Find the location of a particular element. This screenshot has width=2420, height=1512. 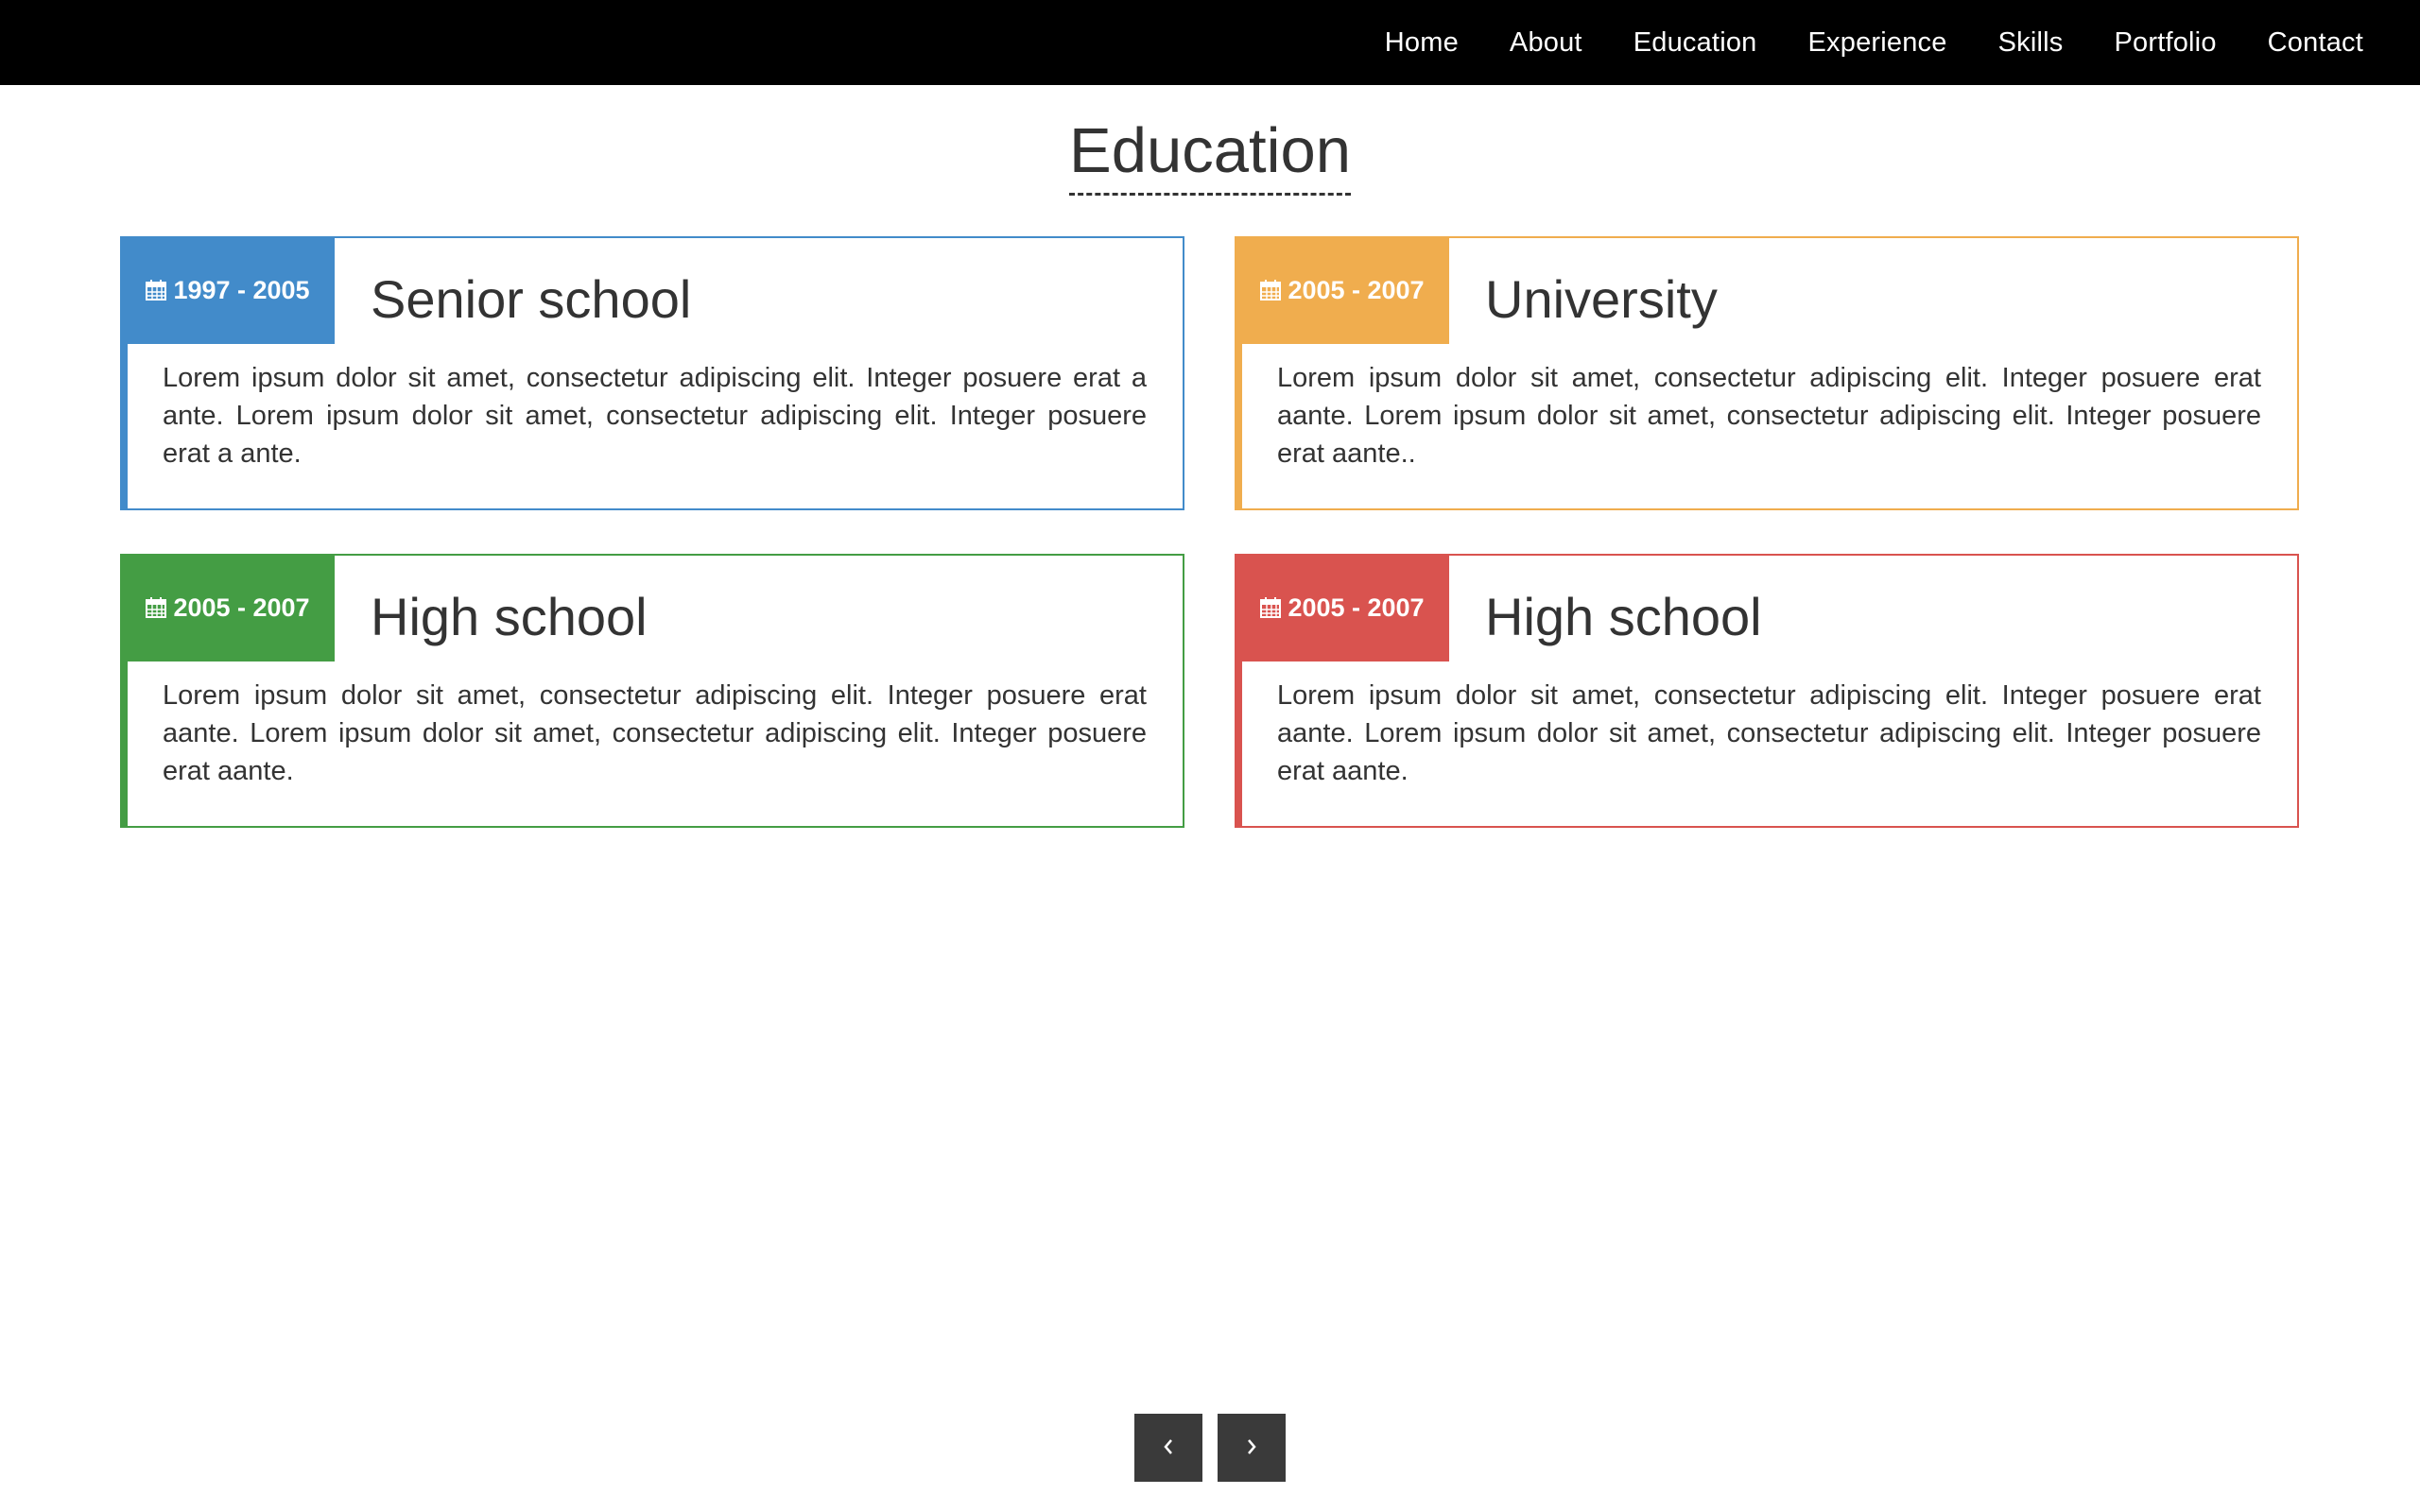

nav-link-contact: Contact is located at coordinates (2315, 42).